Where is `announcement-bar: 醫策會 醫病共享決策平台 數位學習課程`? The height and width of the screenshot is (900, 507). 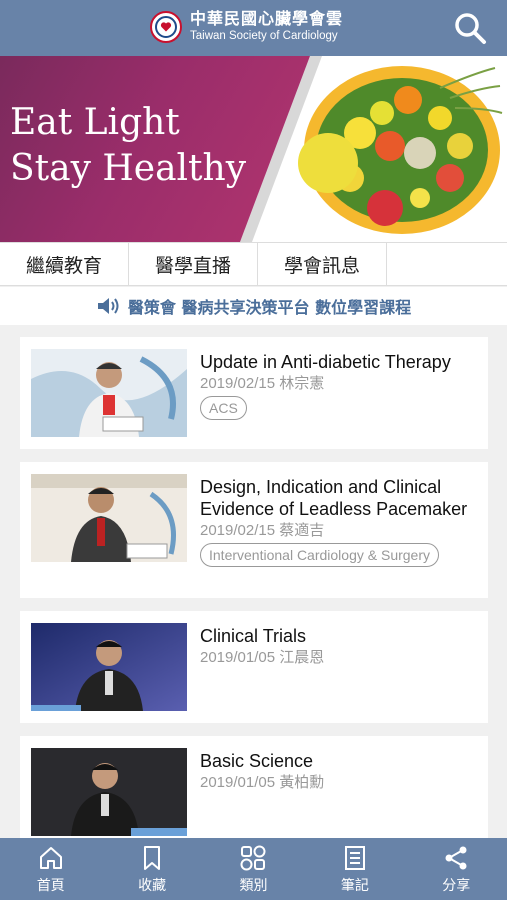 announcement-bar: 醫策會 醫病共享決策平台 數位學習課程 is located at coordinates (253, 306).